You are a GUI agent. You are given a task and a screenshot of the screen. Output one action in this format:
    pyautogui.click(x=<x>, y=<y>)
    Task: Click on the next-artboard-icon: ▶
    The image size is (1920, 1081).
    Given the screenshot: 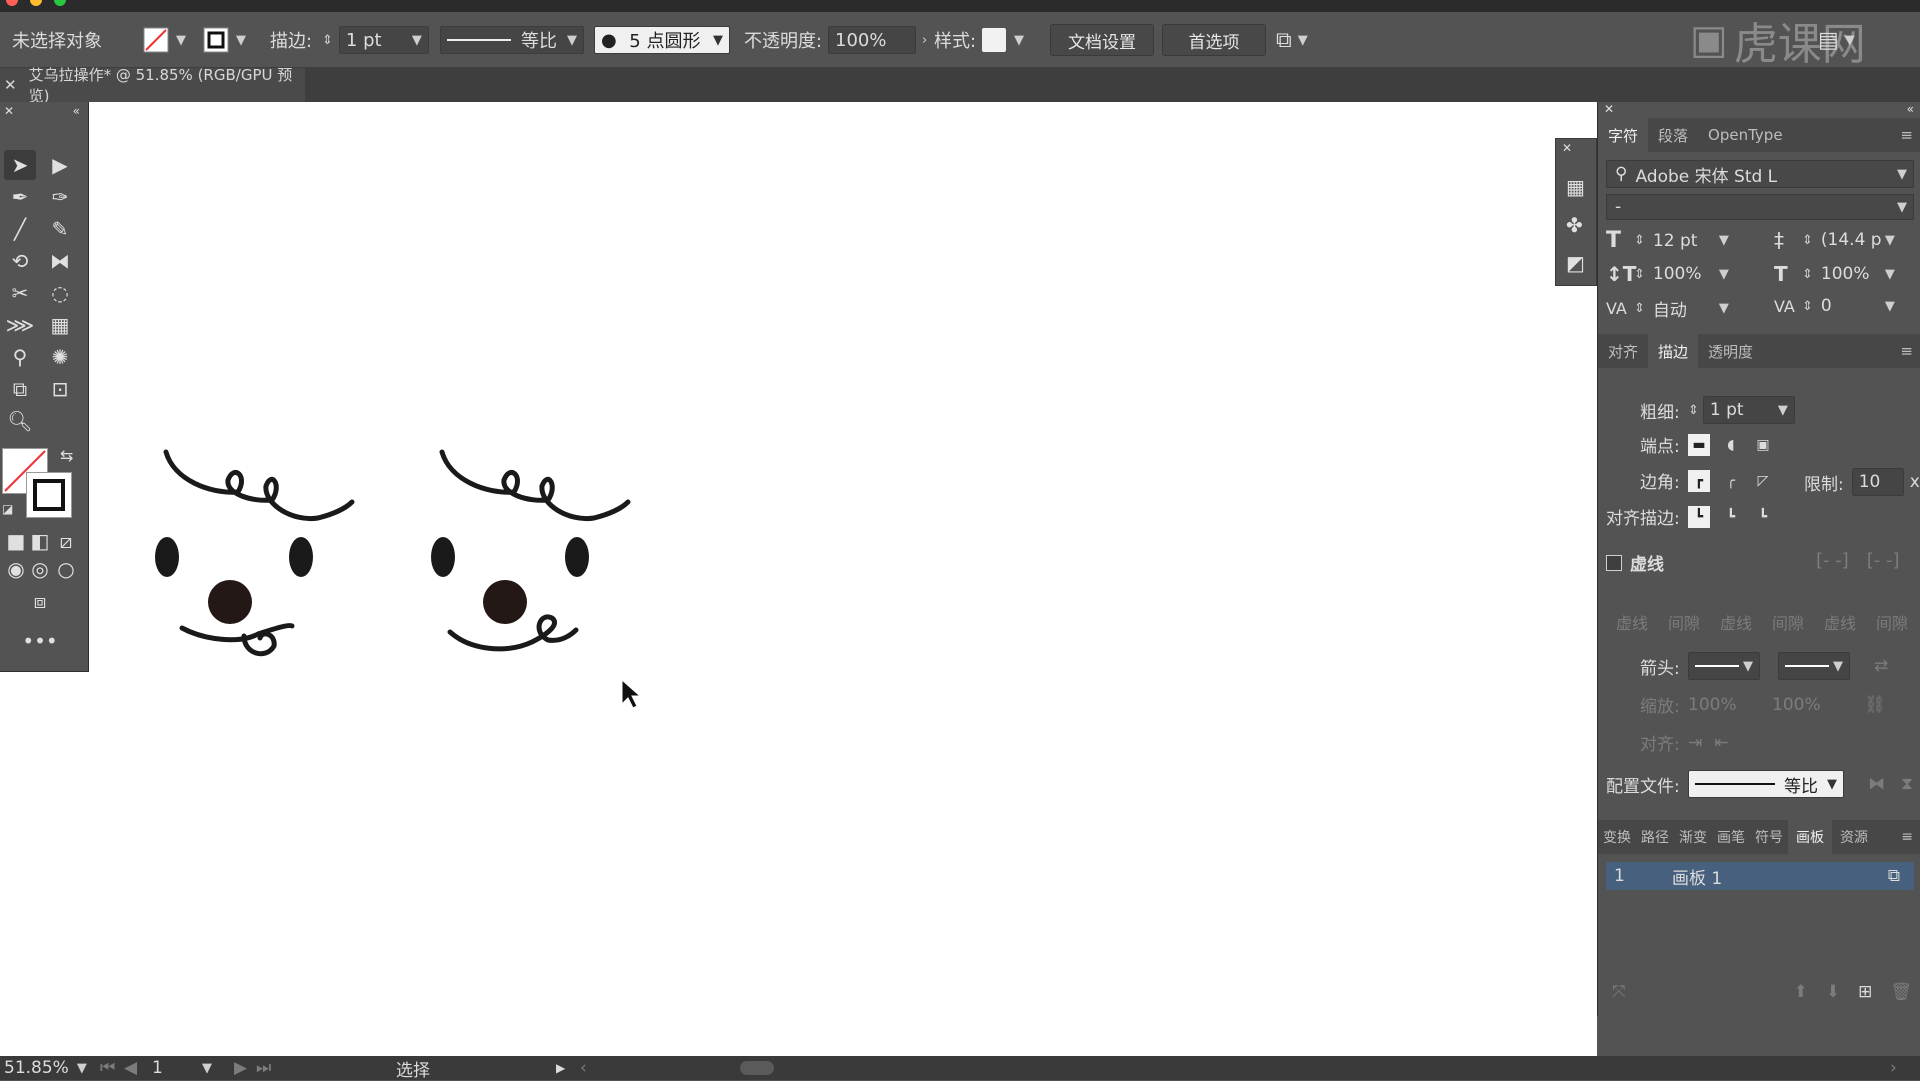 What is the action you would take?
    pyautogui.click(x=240, y=1068)
    